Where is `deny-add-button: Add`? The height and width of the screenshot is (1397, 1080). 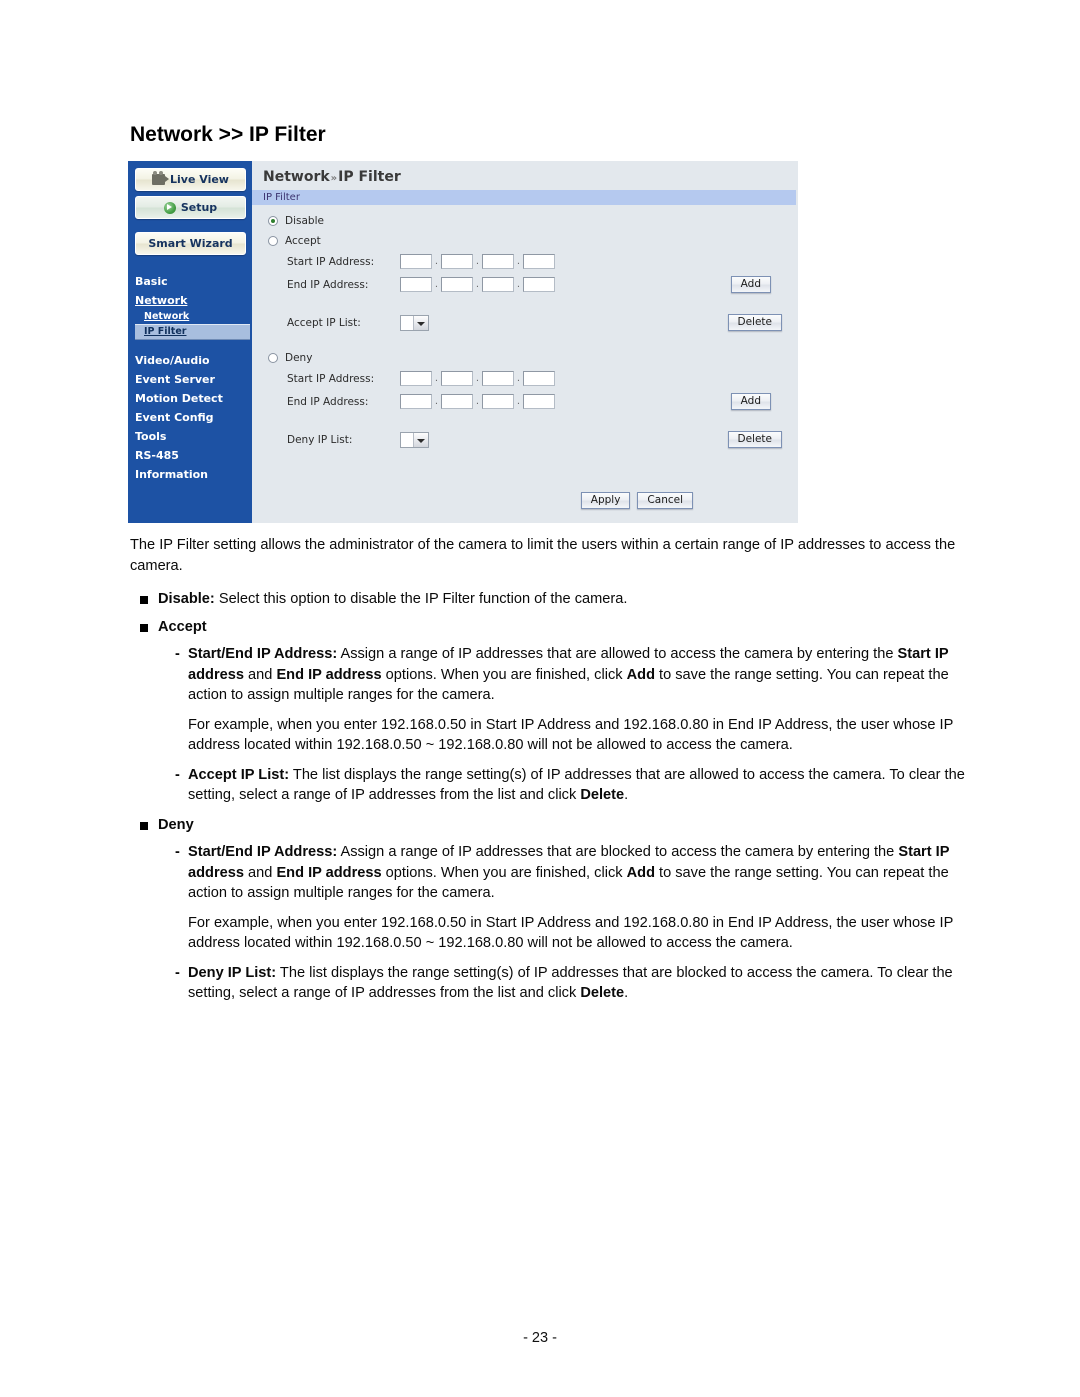 deny-add-button: Add is located at coordinates (750, 401).